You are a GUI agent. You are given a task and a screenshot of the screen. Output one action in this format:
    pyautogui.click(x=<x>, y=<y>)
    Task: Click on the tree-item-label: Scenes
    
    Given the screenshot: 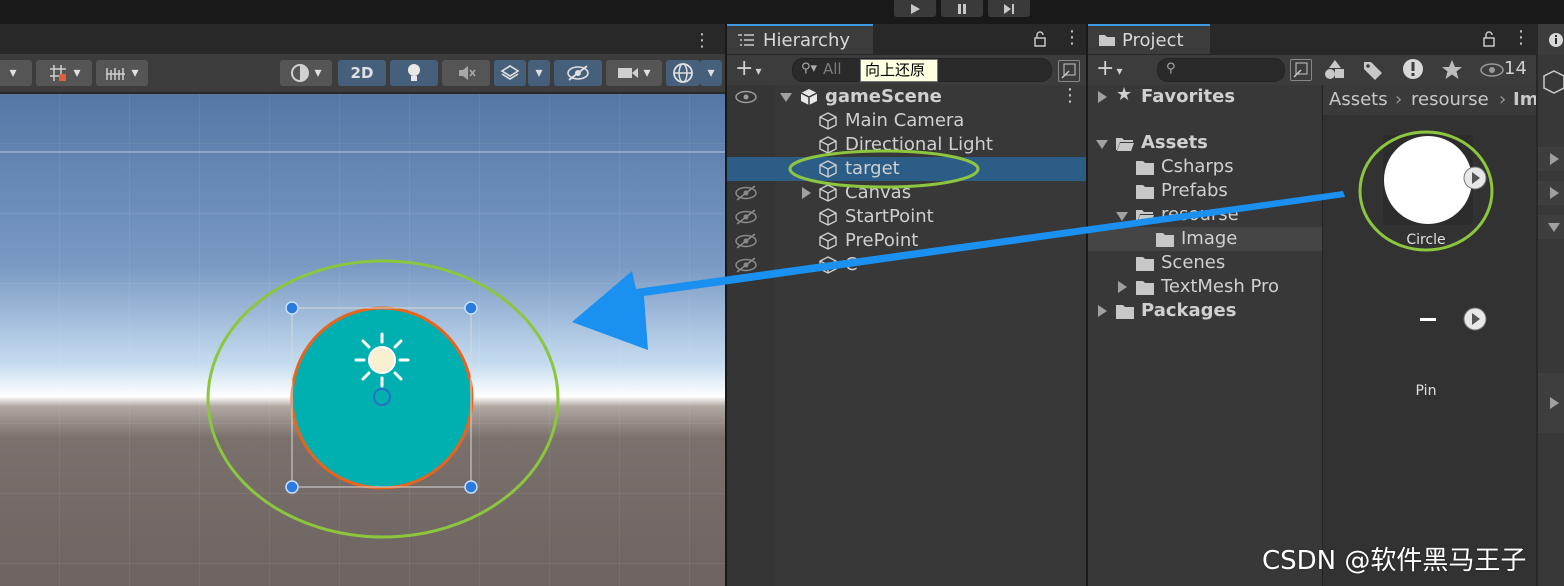 What is the action you would take?
    pyautogui.click(x=1193, y=262)
    